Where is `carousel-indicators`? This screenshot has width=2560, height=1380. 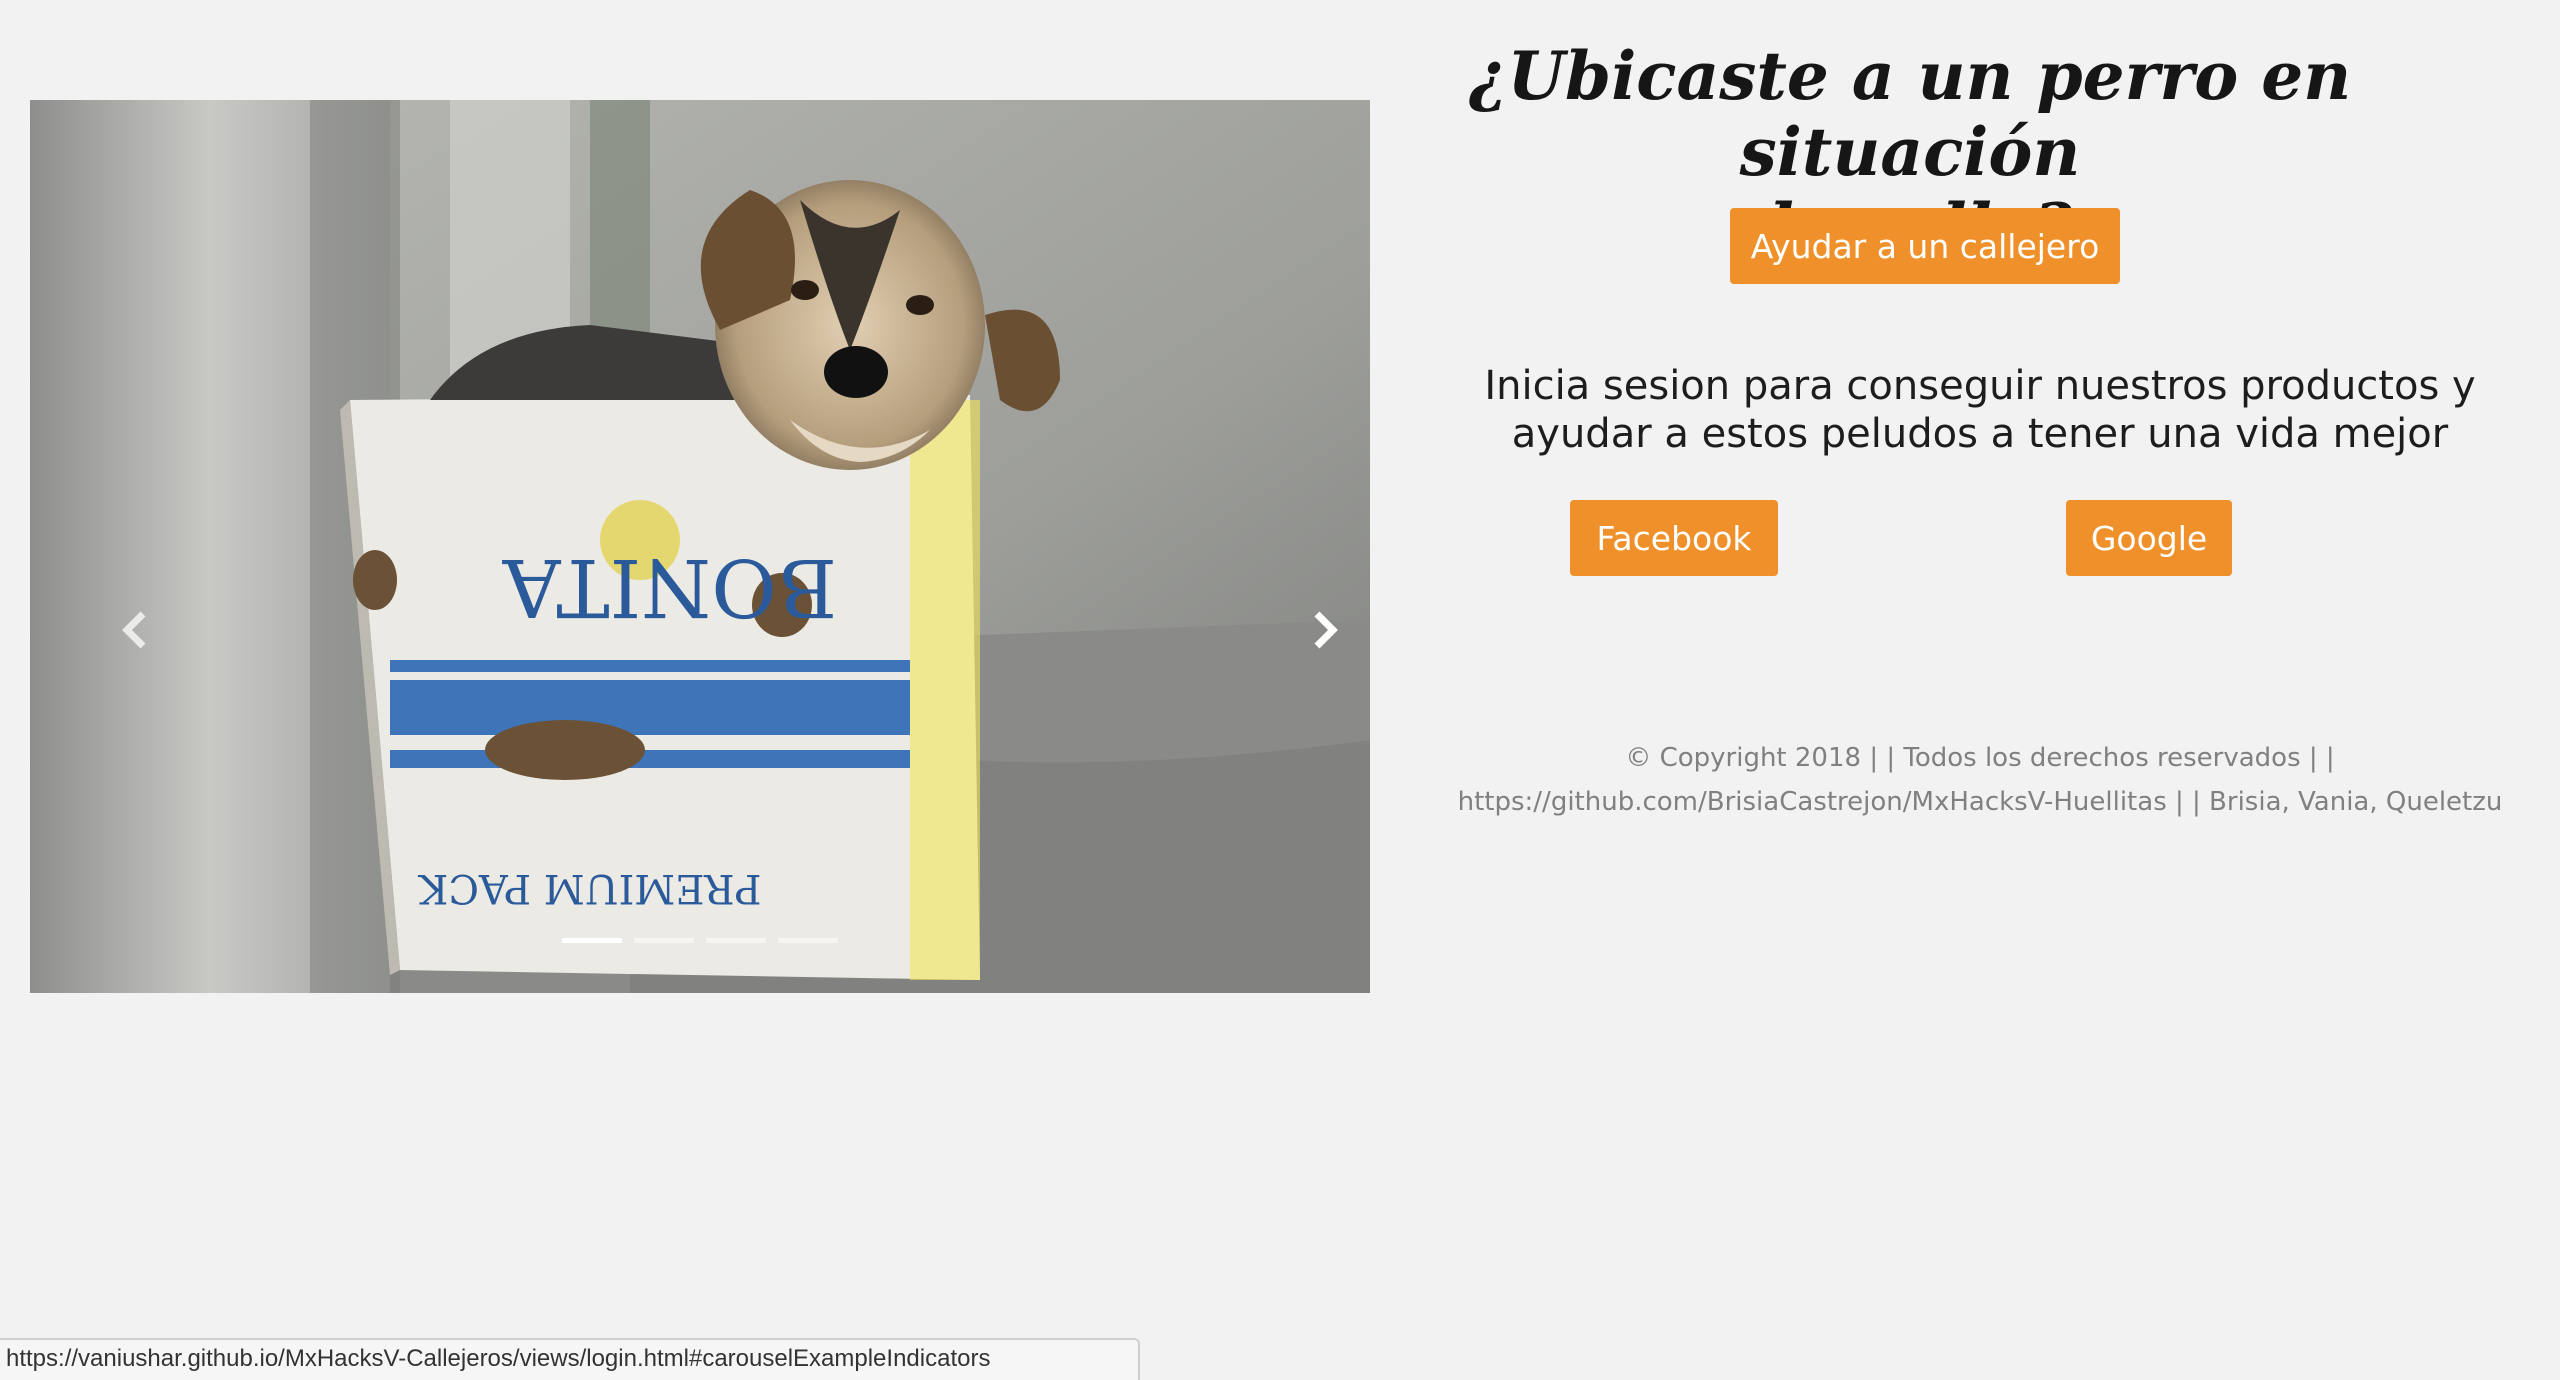 carousel-indicators is located at coordinates (700, 940).